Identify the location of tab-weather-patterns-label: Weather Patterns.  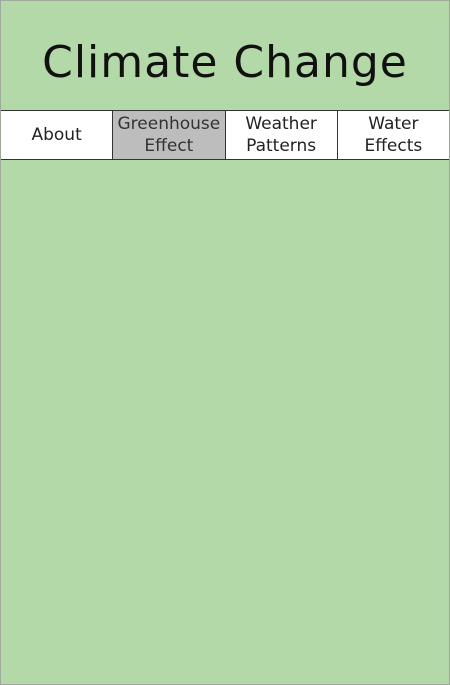
(281, 135).